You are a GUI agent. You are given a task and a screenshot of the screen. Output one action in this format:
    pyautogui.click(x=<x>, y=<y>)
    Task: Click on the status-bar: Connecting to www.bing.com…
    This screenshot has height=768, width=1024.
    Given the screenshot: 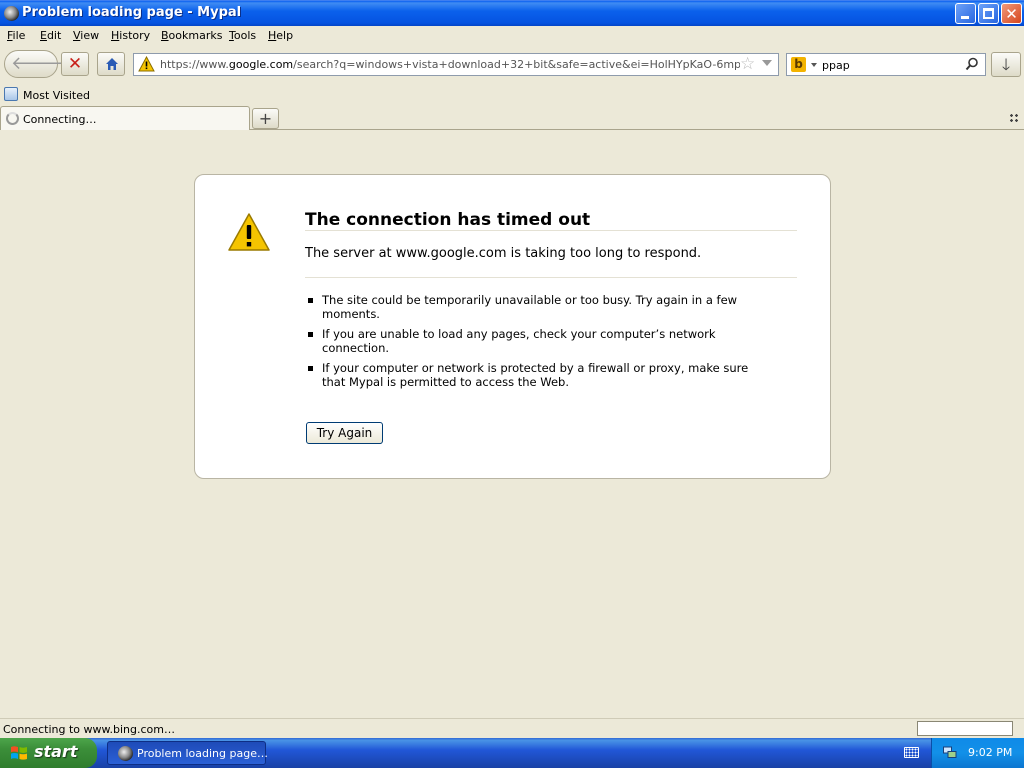 What is the action you would take?
    pyautogui.click(x=512, y=728)
    